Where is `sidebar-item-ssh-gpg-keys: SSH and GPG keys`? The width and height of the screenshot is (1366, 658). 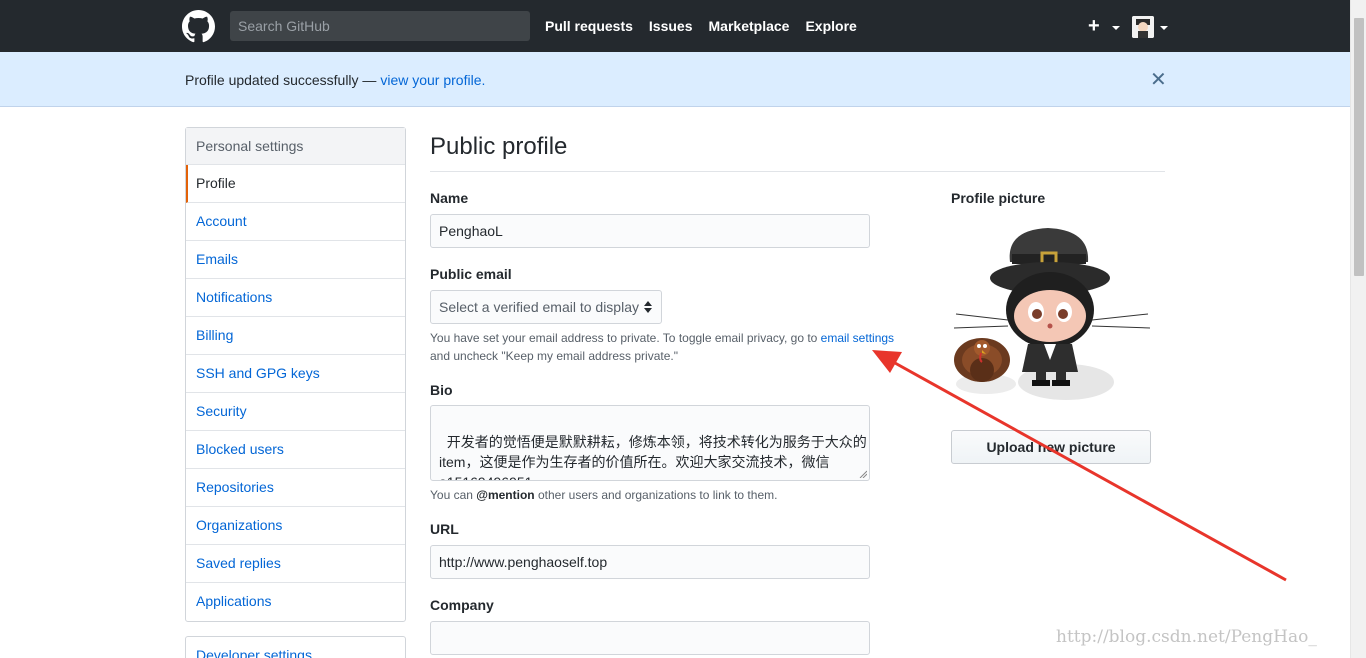
sidebar-item-ssh-gpg-keys: SSH and GPG keys is located at coordinates (295, 374).